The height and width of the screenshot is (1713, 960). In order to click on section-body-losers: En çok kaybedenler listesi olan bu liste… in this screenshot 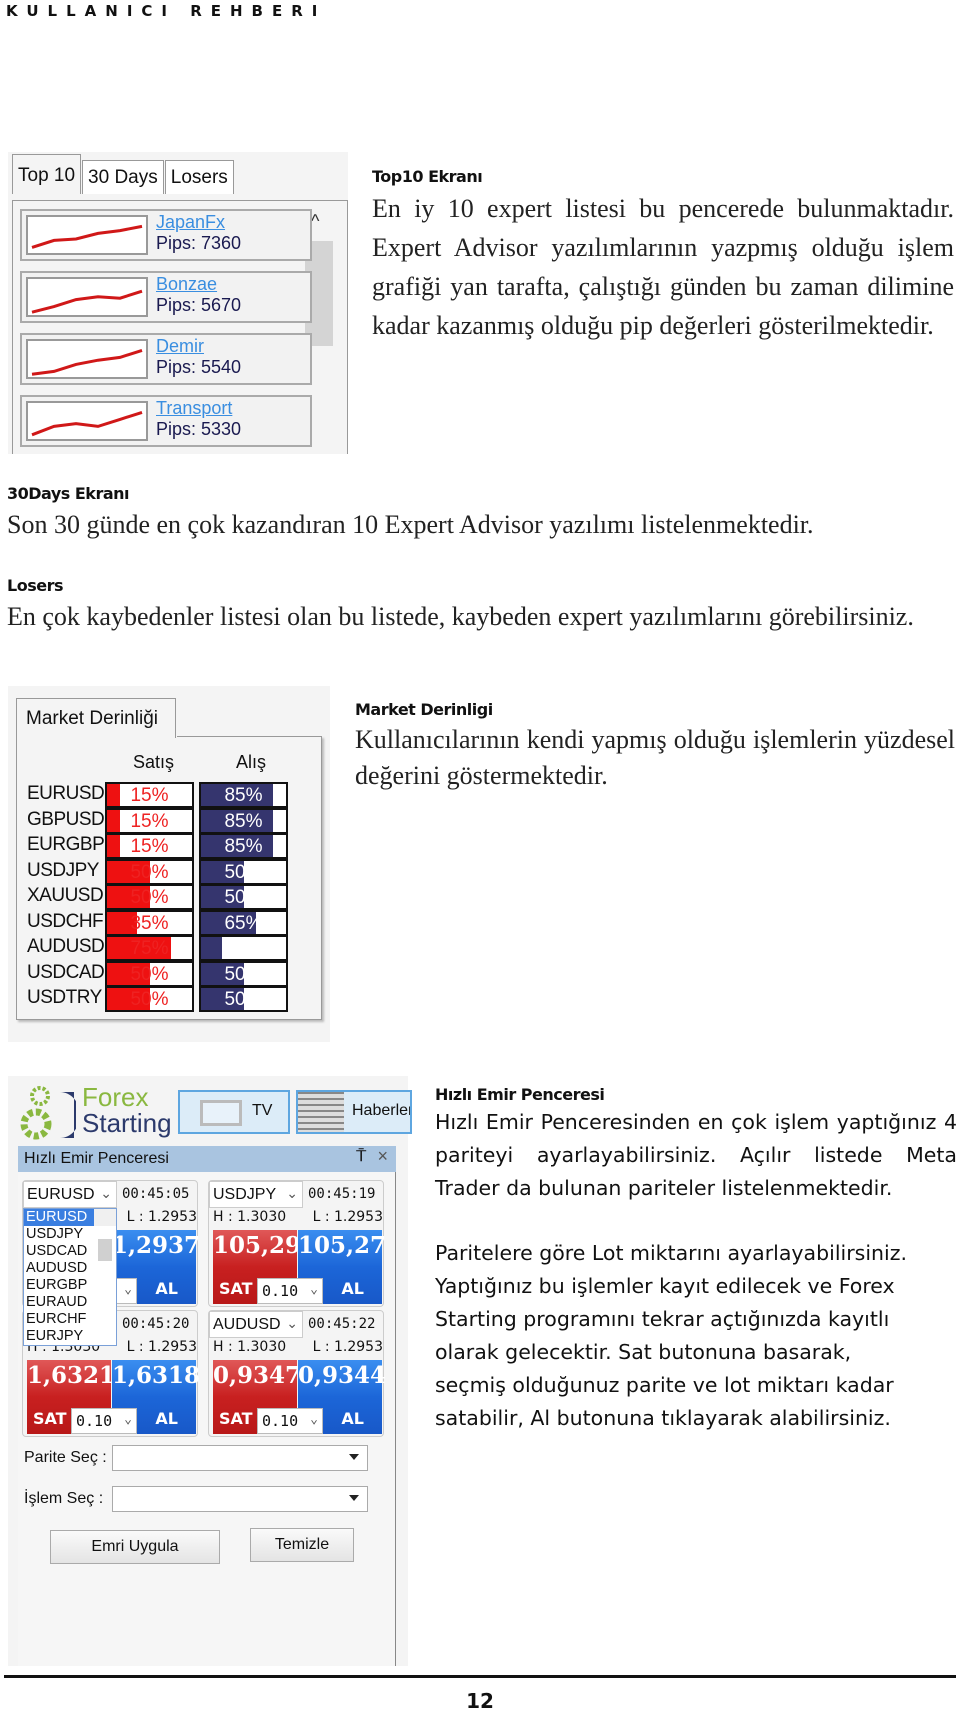, I will do `click(460, 616)`.